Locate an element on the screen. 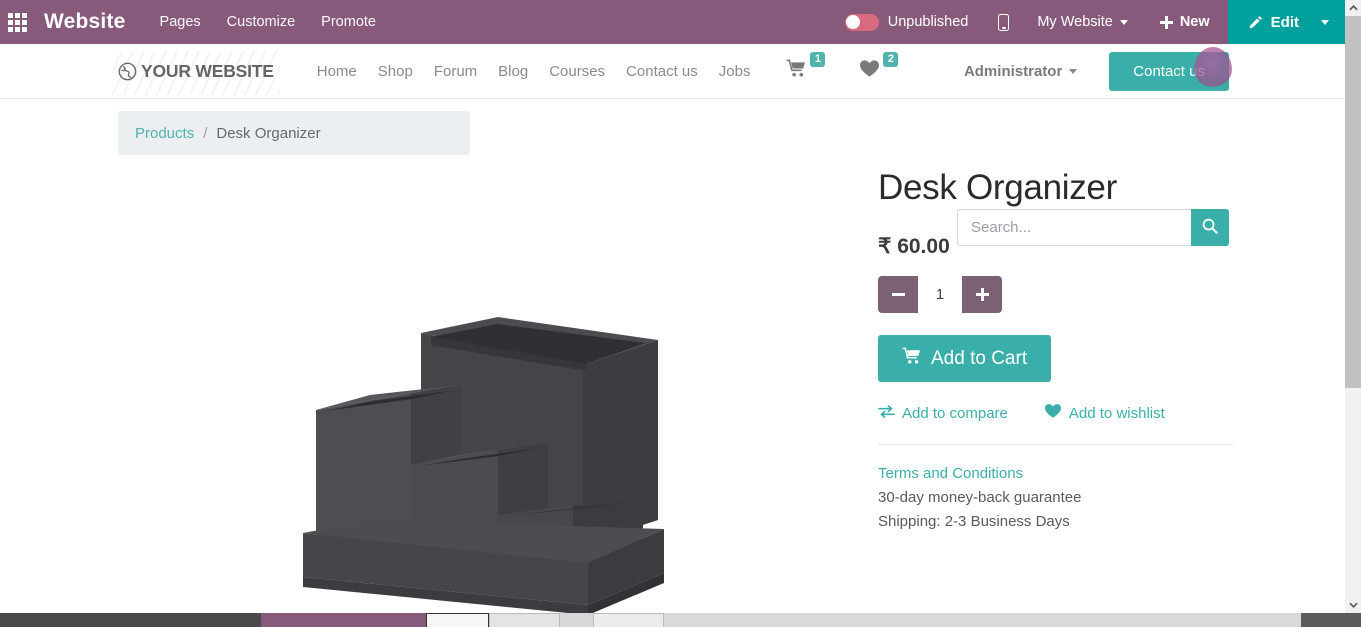 This screenshot has height=627, width=1361. wishlist-count-badge: 2 is located at coordinates (891, 59).